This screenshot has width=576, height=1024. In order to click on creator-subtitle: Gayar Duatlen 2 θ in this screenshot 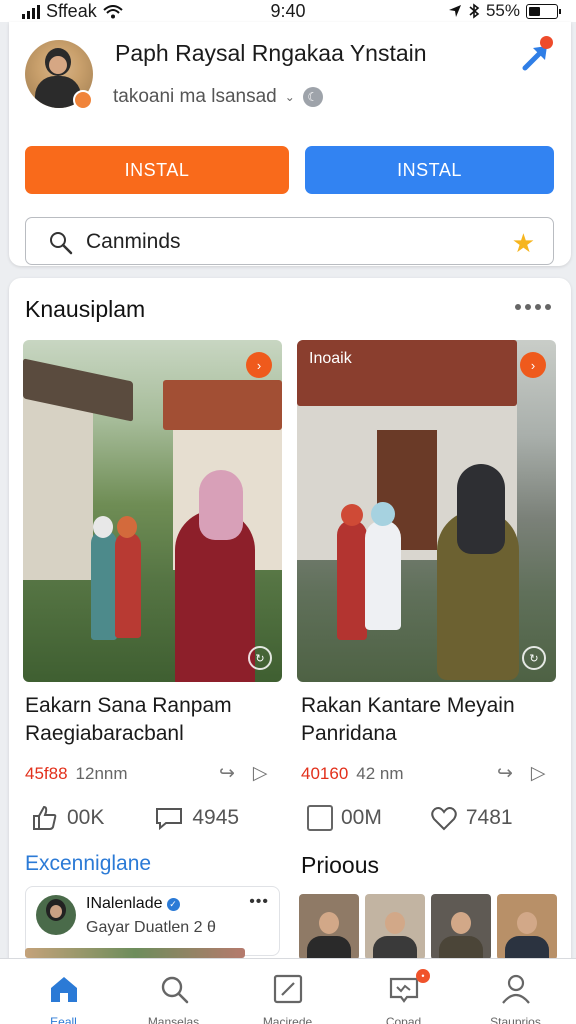, I will do `click(151, 927)`.